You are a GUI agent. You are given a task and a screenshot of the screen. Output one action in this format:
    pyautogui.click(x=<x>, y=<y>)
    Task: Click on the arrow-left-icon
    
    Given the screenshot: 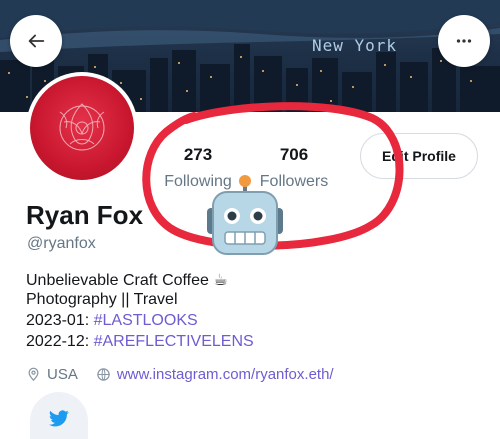 What is the action you would take?
    pyautogui.click(x=36, y=41)
    